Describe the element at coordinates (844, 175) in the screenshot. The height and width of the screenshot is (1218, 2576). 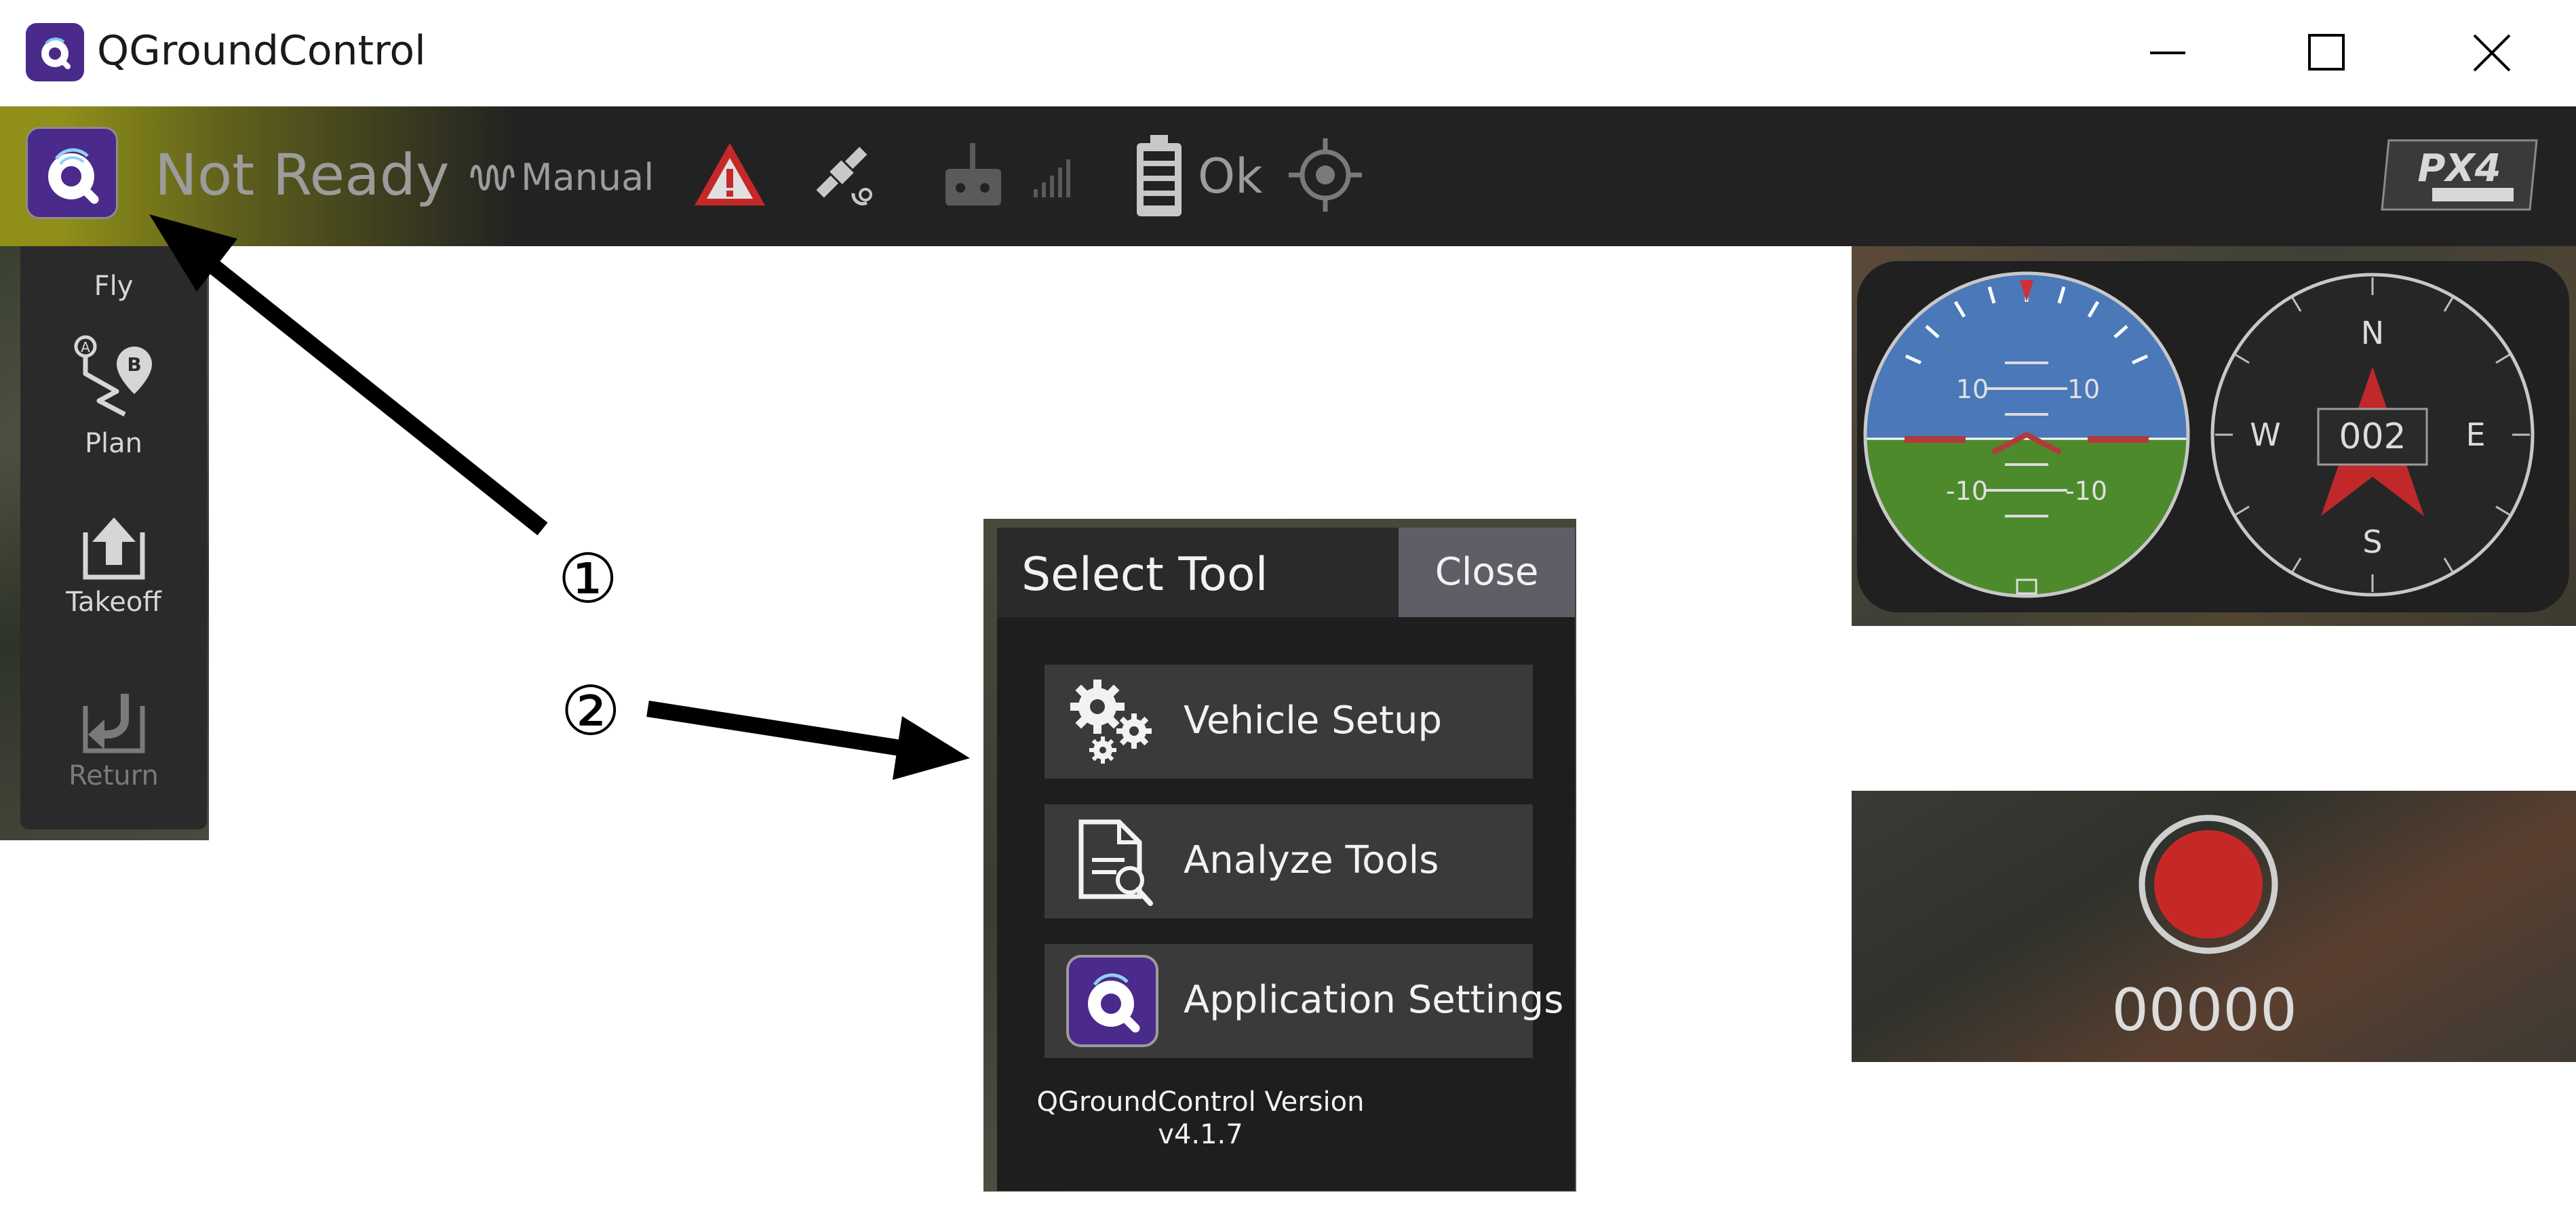
I see `satellite-gps-icon` at that location.